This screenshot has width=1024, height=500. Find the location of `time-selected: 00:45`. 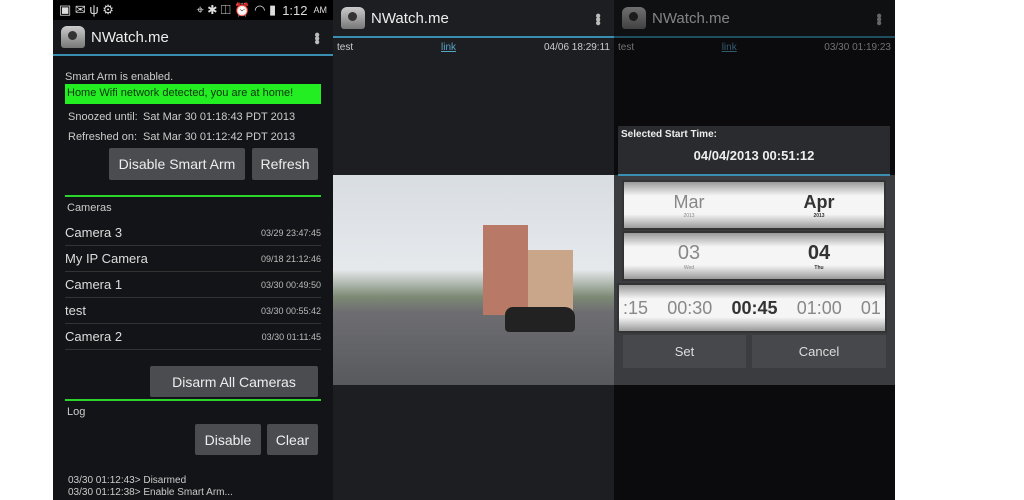

time-selected: 00:45 is located at coordinates (754, 308).